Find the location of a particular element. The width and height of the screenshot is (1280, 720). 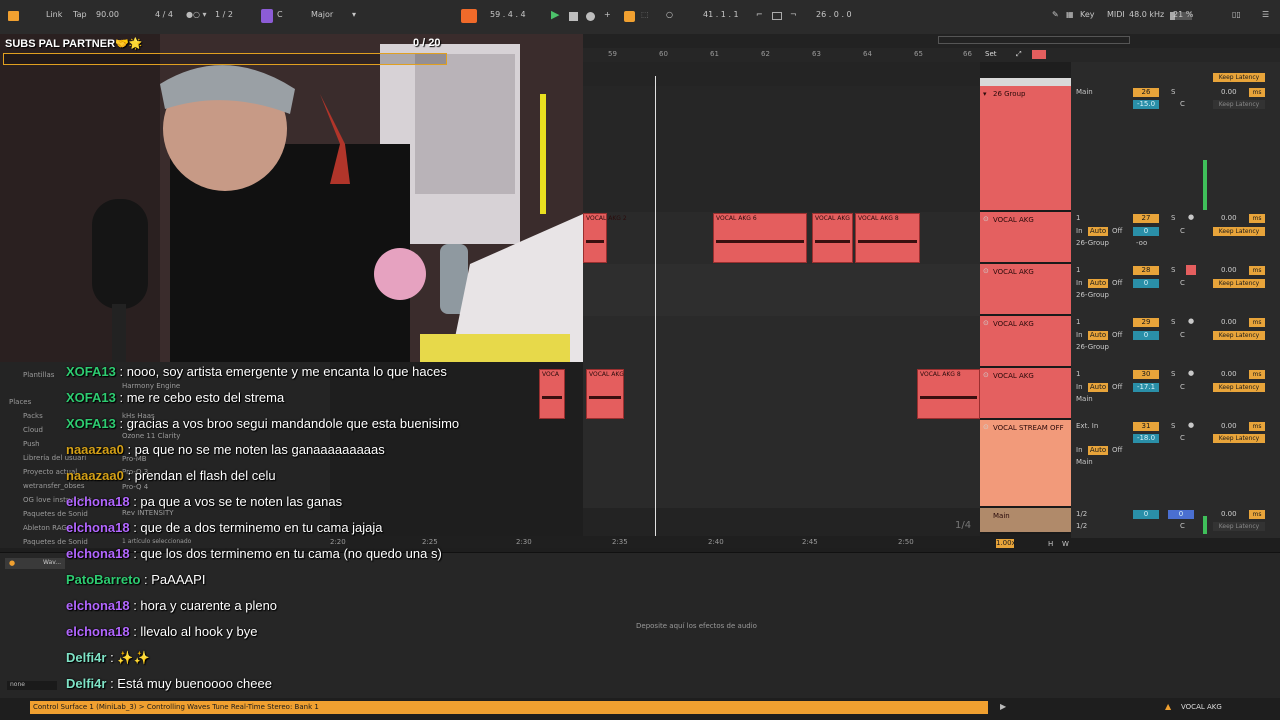

h-button: H is located at coordinates (1050, 544).